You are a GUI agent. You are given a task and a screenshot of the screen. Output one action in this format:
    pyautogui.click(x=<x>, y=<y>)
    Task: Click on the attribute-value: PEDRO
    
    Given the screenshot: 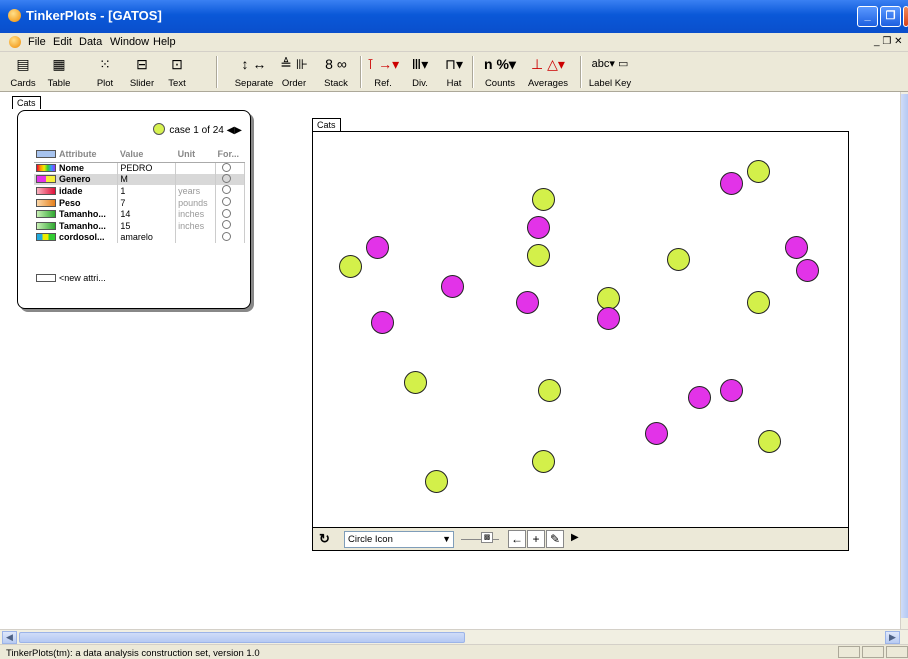 What is the action you would take?
    pyautogui.click(x=147, y=168)
    